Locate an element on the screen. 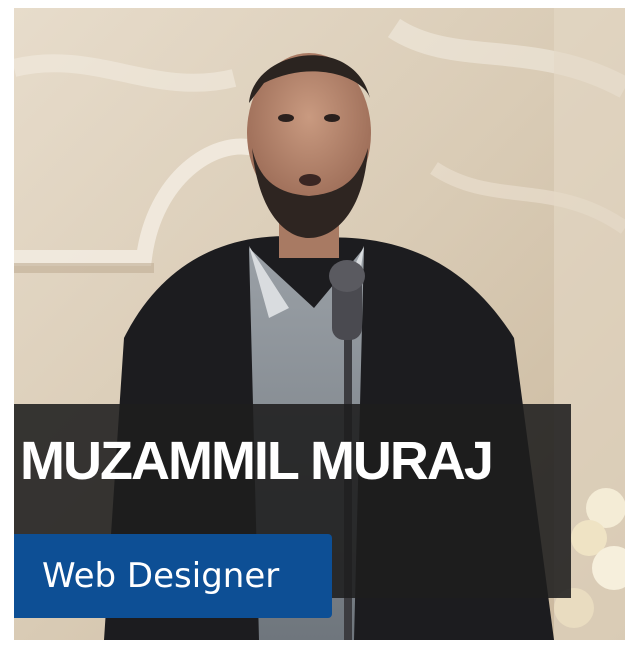  role-badge: Web Designer is located at coordinates (173, 576).